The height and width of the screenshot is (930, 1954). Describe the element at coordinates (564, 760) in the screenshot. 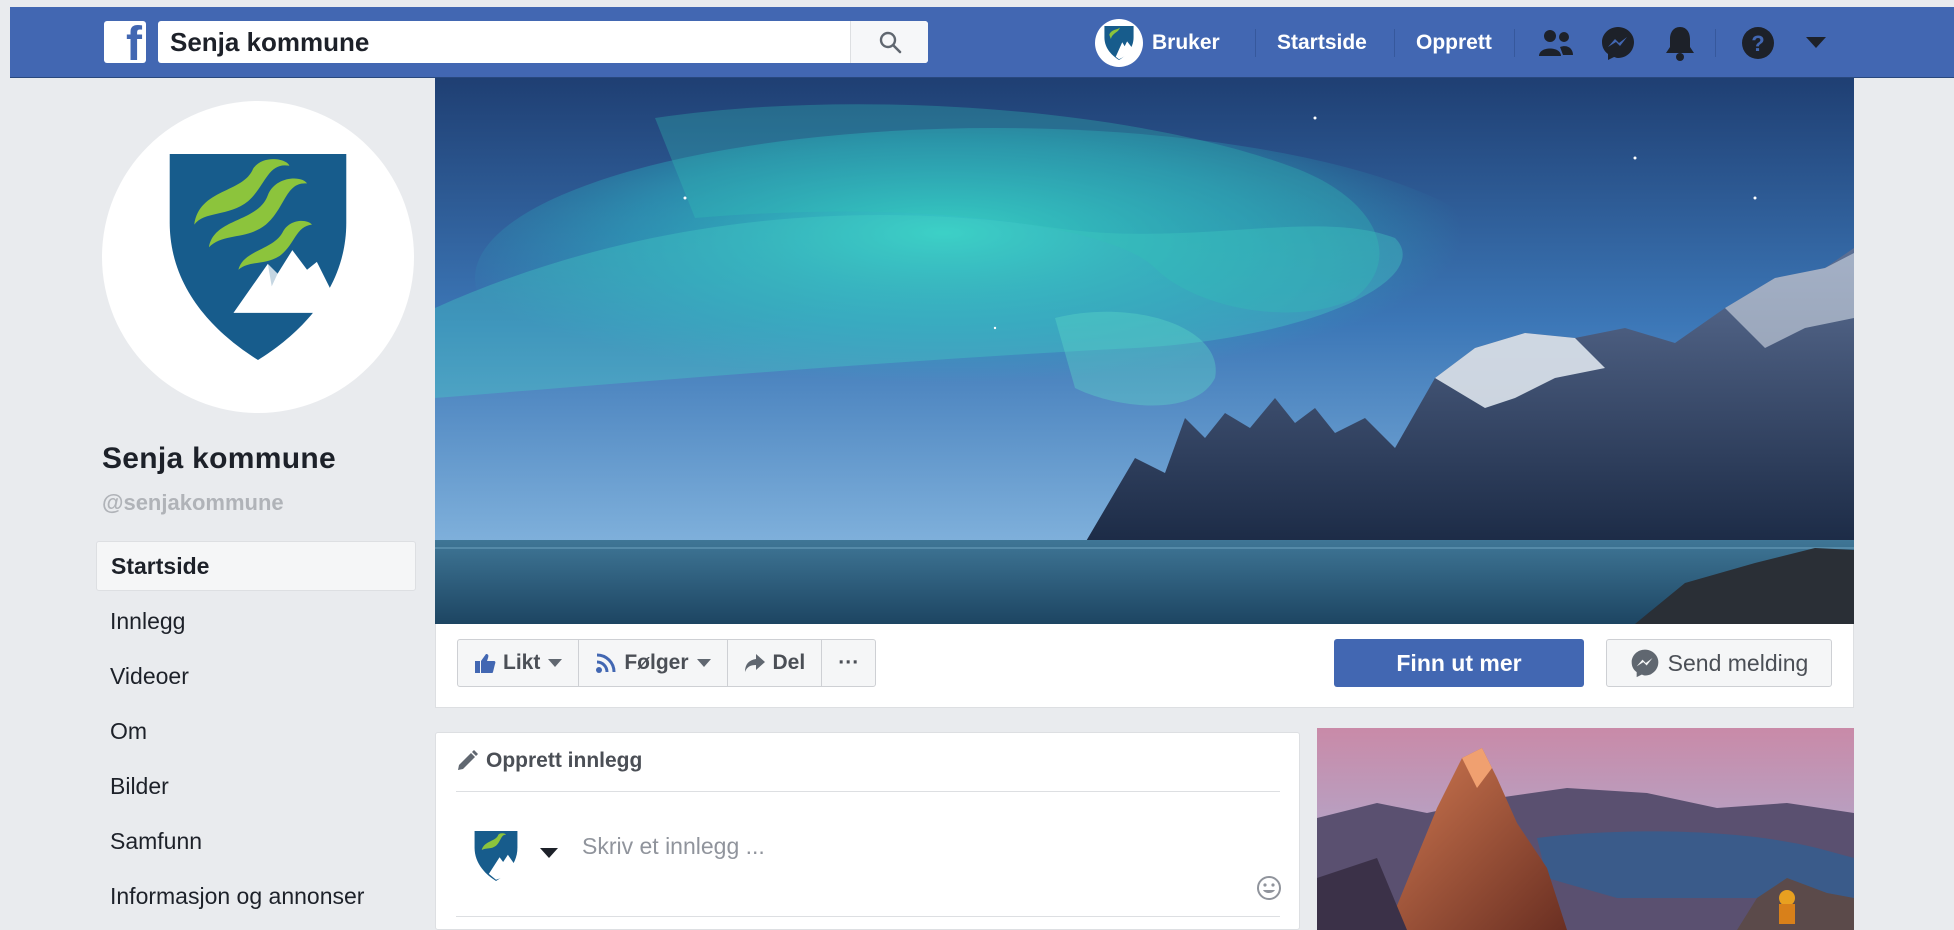

I see `create-post-title: Opprett innlegg` at that location.